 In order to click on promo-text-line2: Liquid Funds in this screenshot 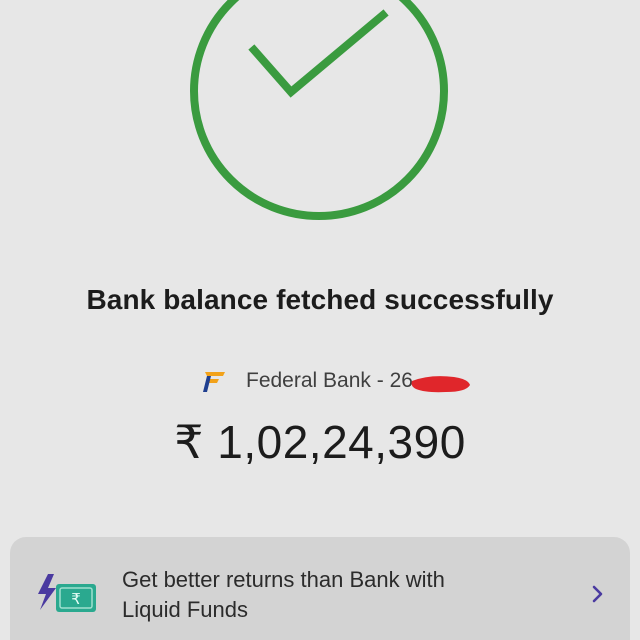, I will do `click(185, 609)`.